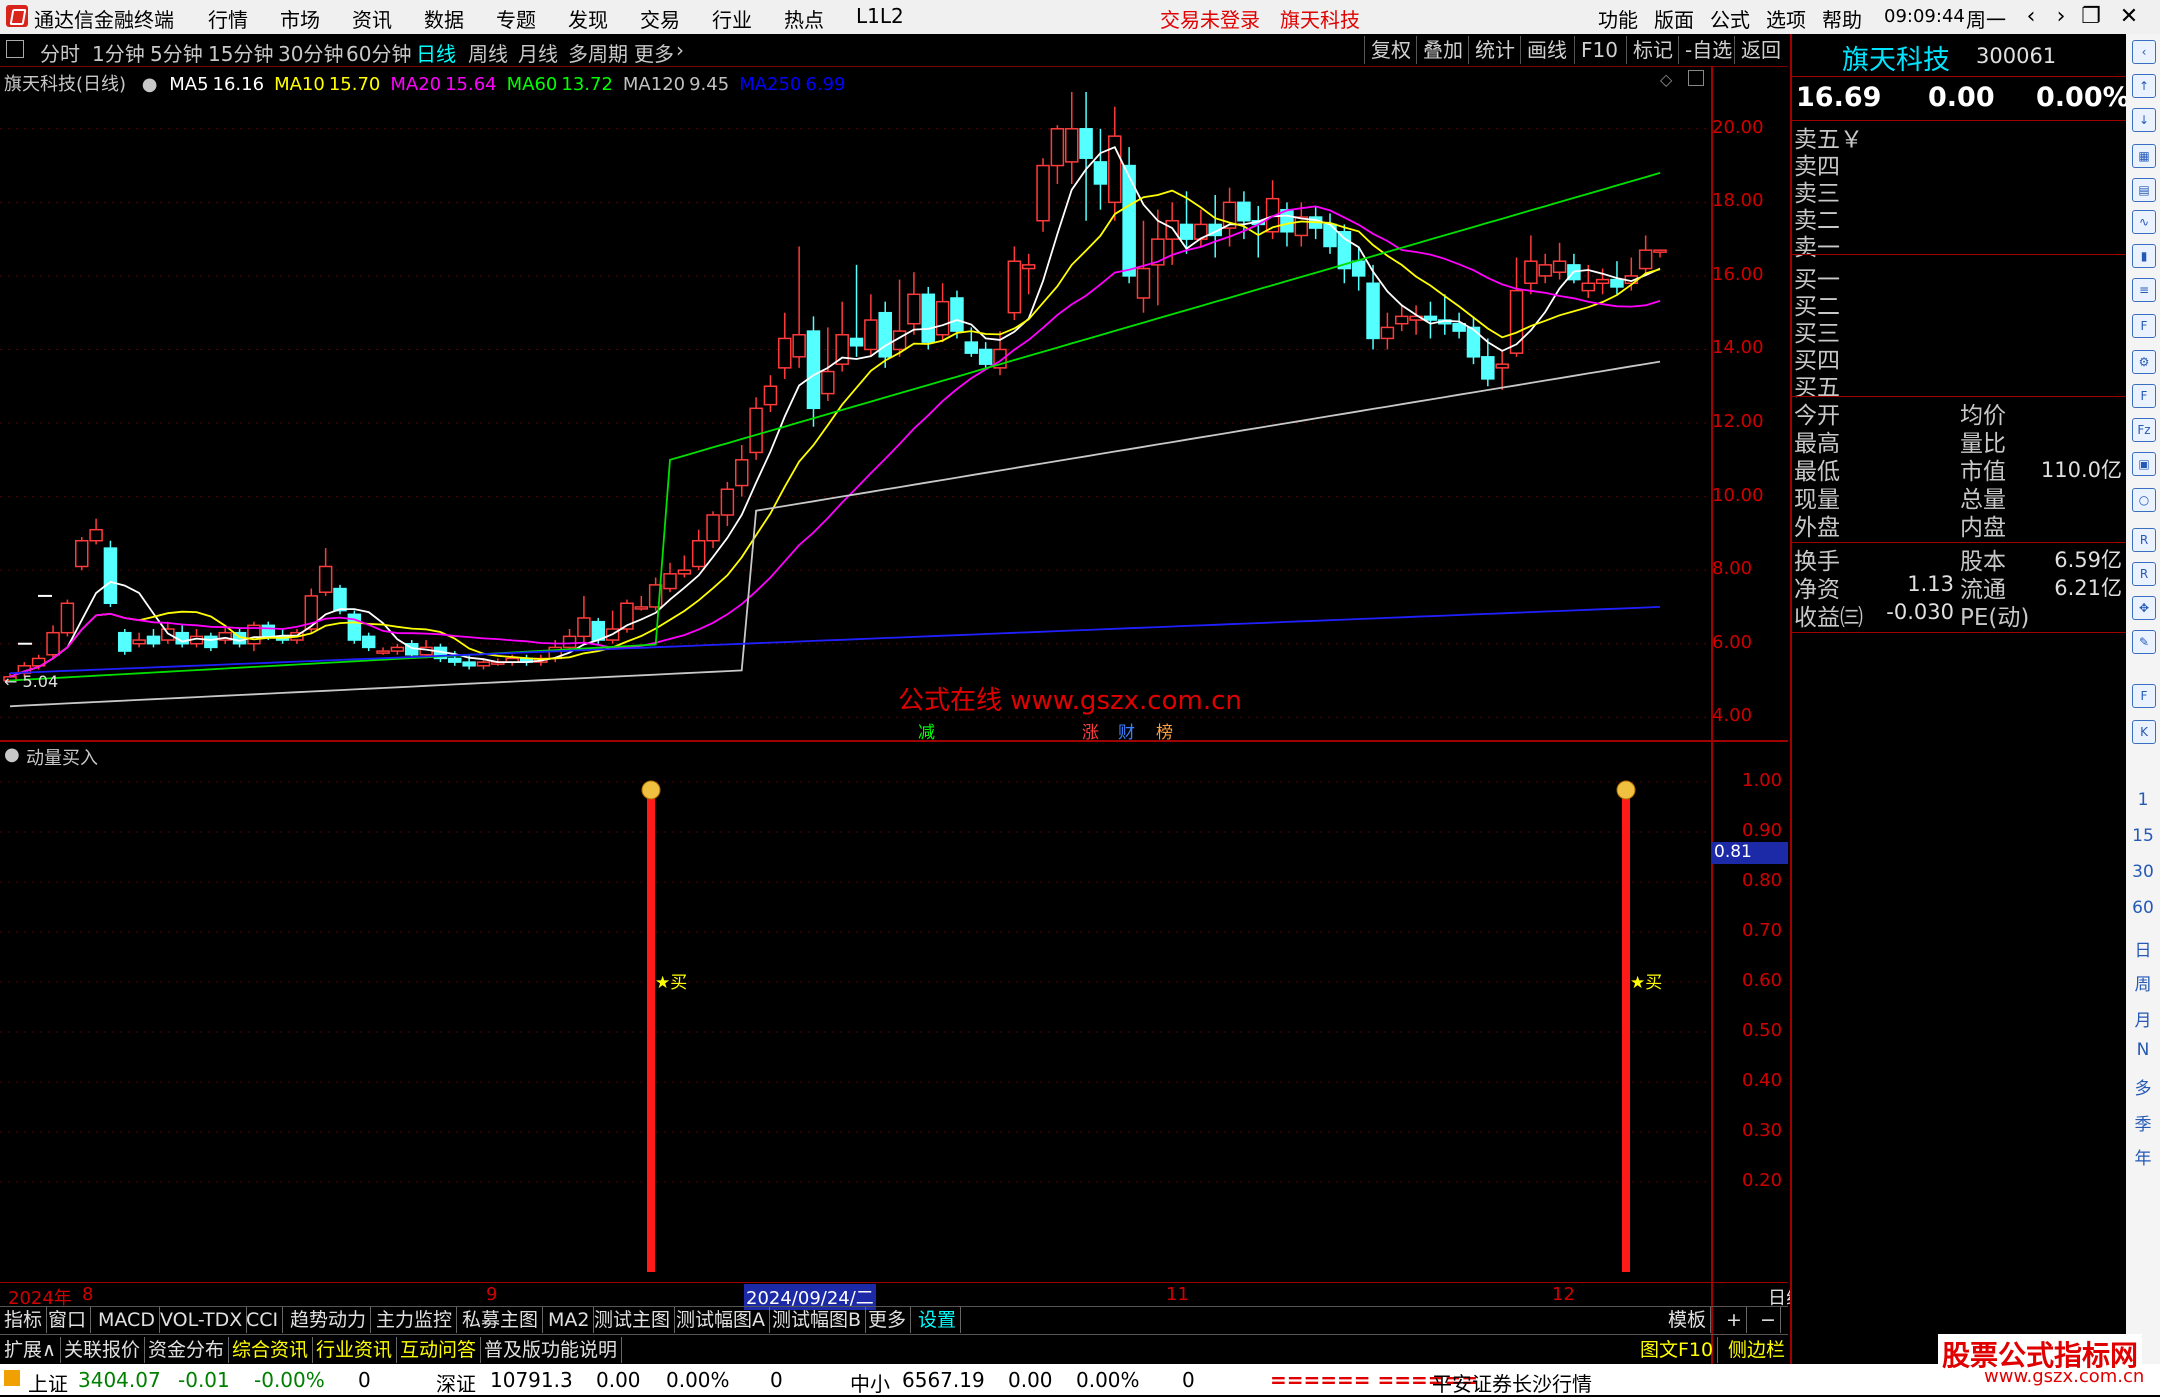  Describe the element at coordinates (1760, 50) in the screenshot. I see `return-button: 返回` at that location.